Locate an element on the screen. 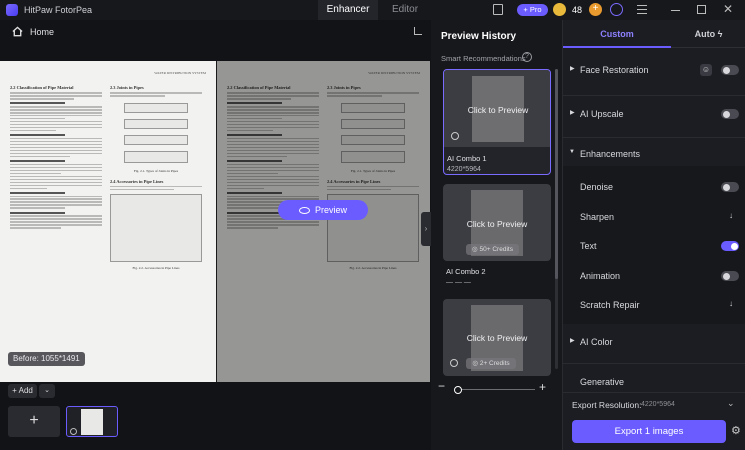  section-generative-label: Generative is located at coordinates (602, 382).